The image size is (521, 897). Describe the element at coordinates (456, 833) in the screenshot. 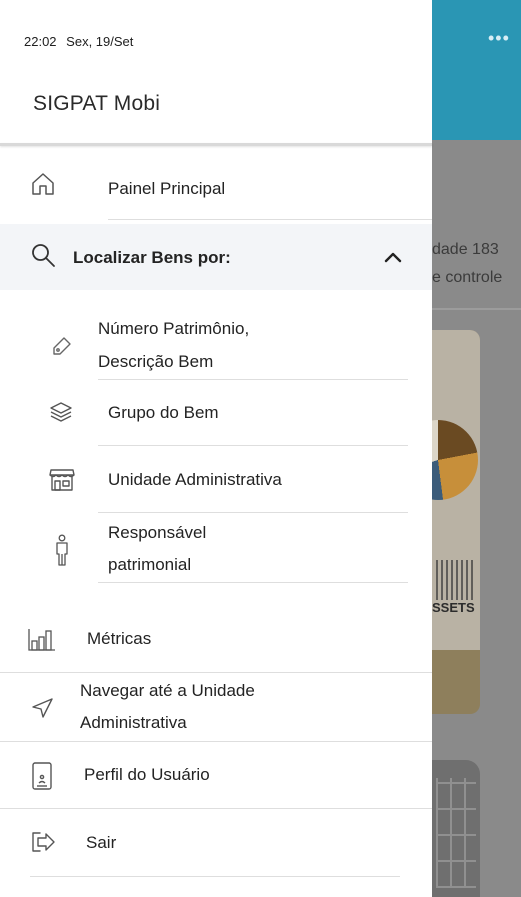

I see `window-graphic` at that location.